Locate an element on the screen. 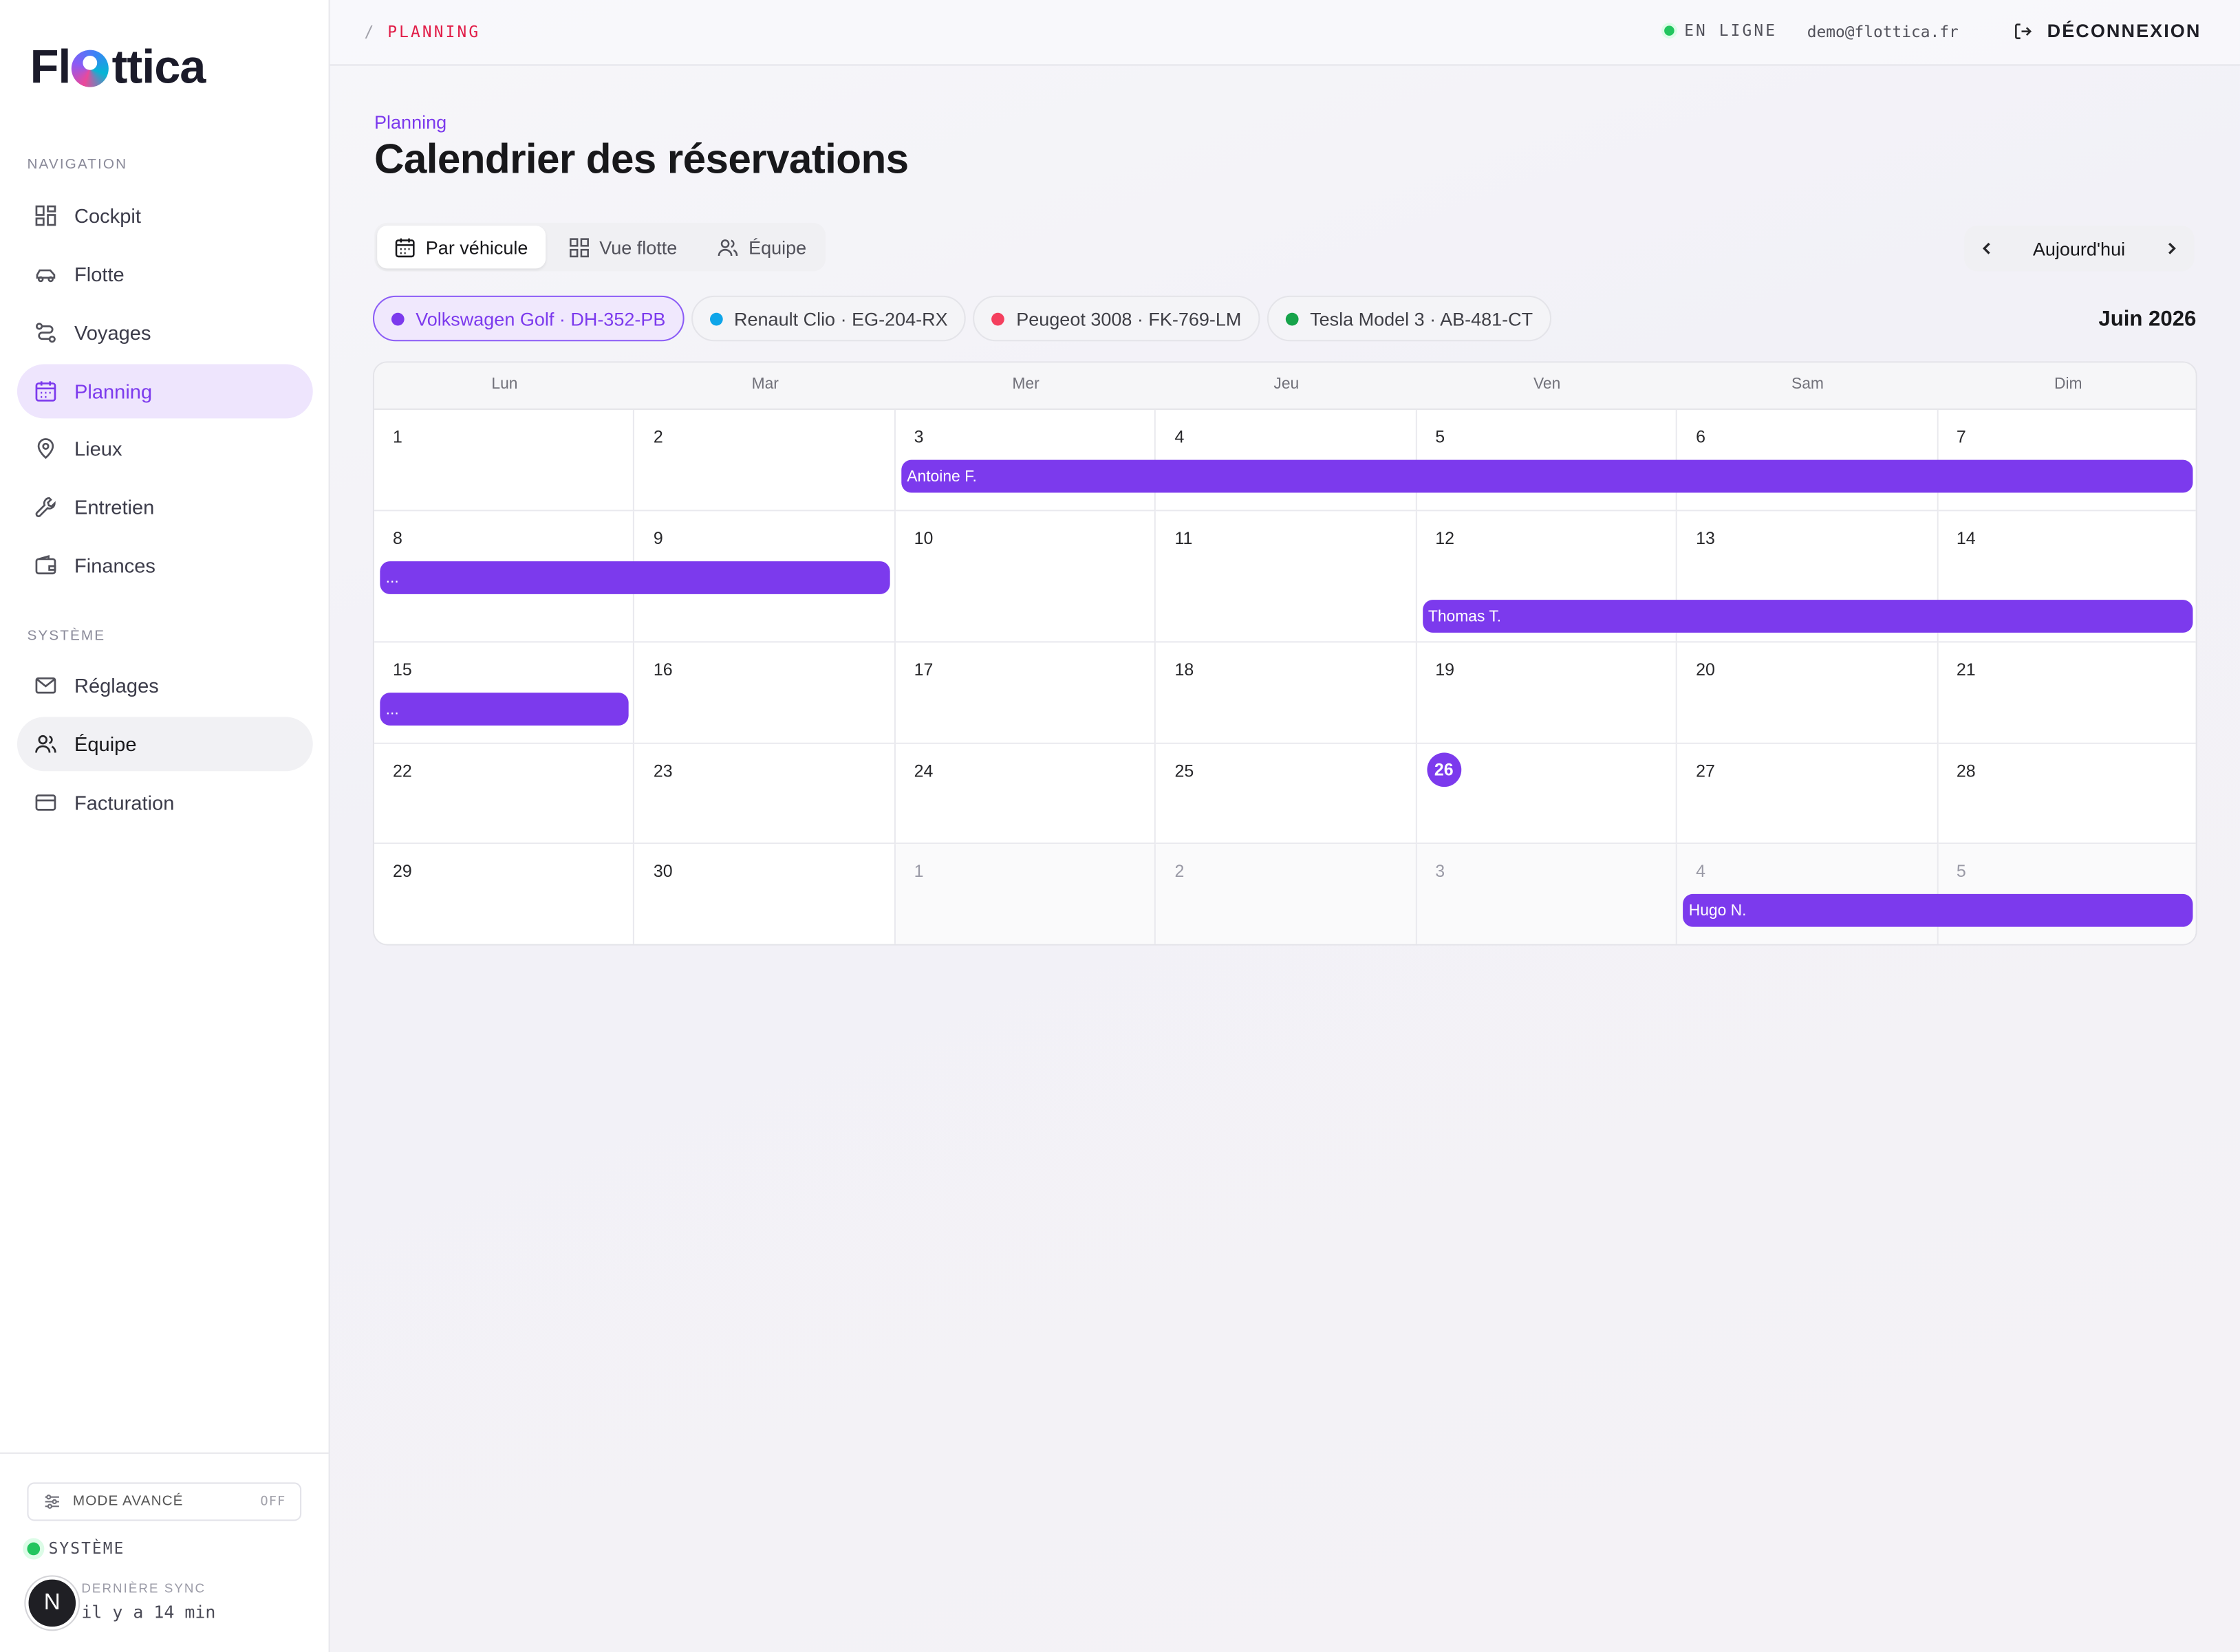 The width and height of the screenshot is (2240, 1652). day-number: 19 is located at coordinates (1445, 670).